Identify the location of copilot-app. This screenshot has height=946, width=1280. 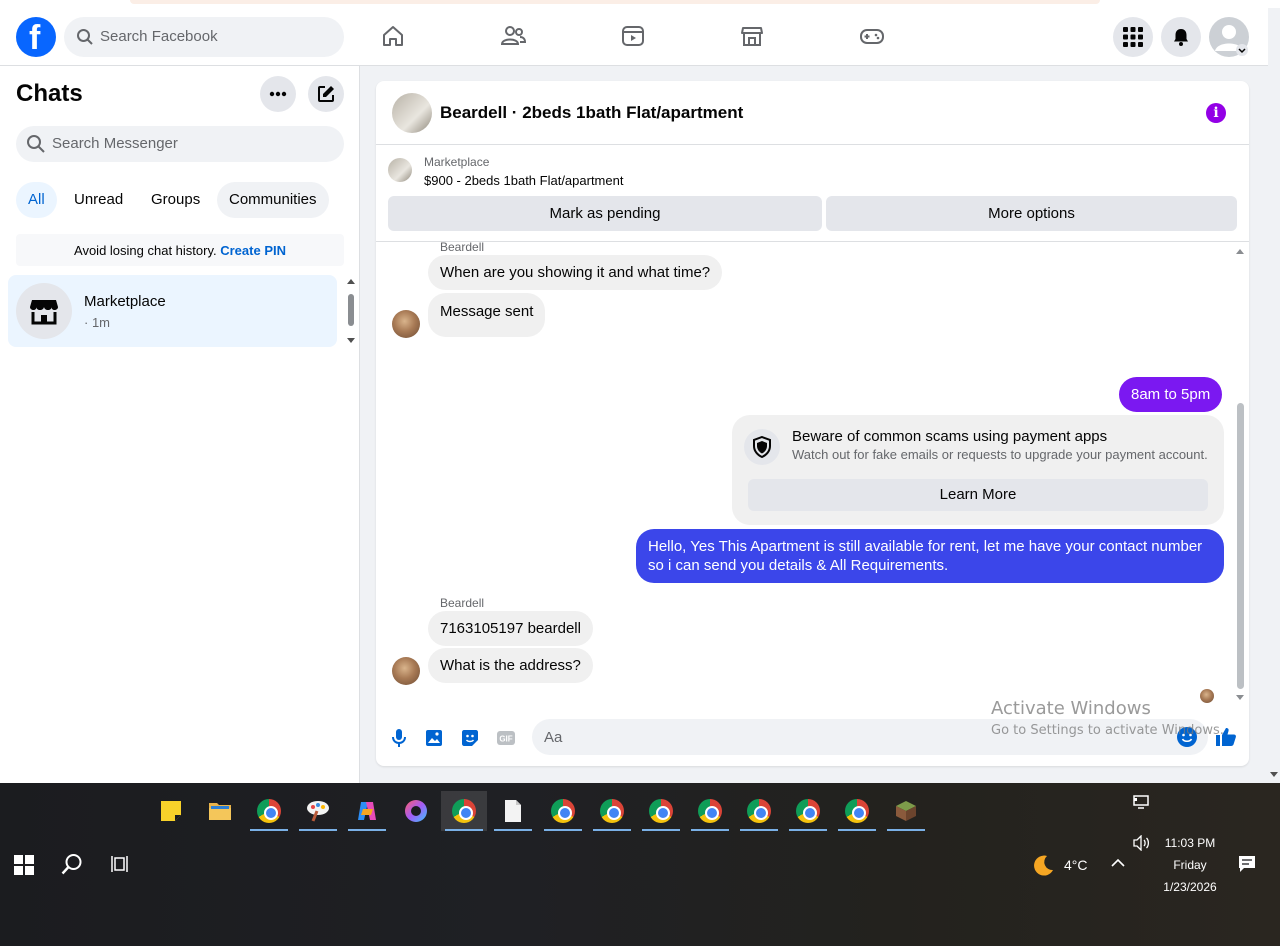
(367, 811).